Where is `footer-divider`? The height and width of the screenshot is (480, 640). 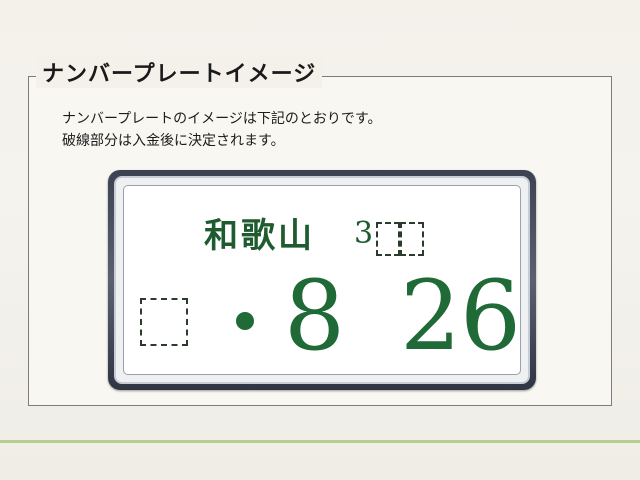
footer-divider is located at coordinates (320, 441).